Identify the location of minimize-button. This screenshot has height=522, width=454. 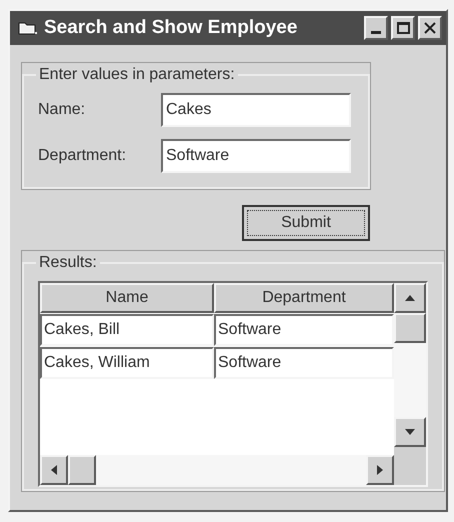
(376, 28).